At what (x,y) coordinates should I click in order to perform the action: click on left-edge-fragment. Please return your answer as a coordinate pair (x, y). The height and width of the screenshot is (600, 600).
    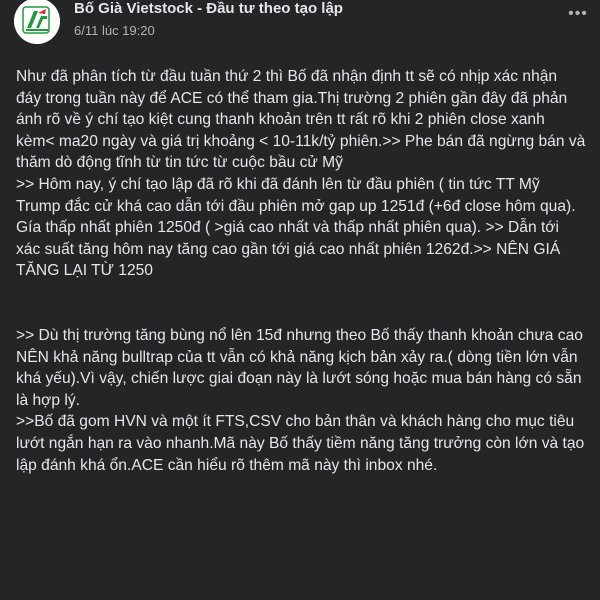
    Looking at the image, I should click on (2, 198).